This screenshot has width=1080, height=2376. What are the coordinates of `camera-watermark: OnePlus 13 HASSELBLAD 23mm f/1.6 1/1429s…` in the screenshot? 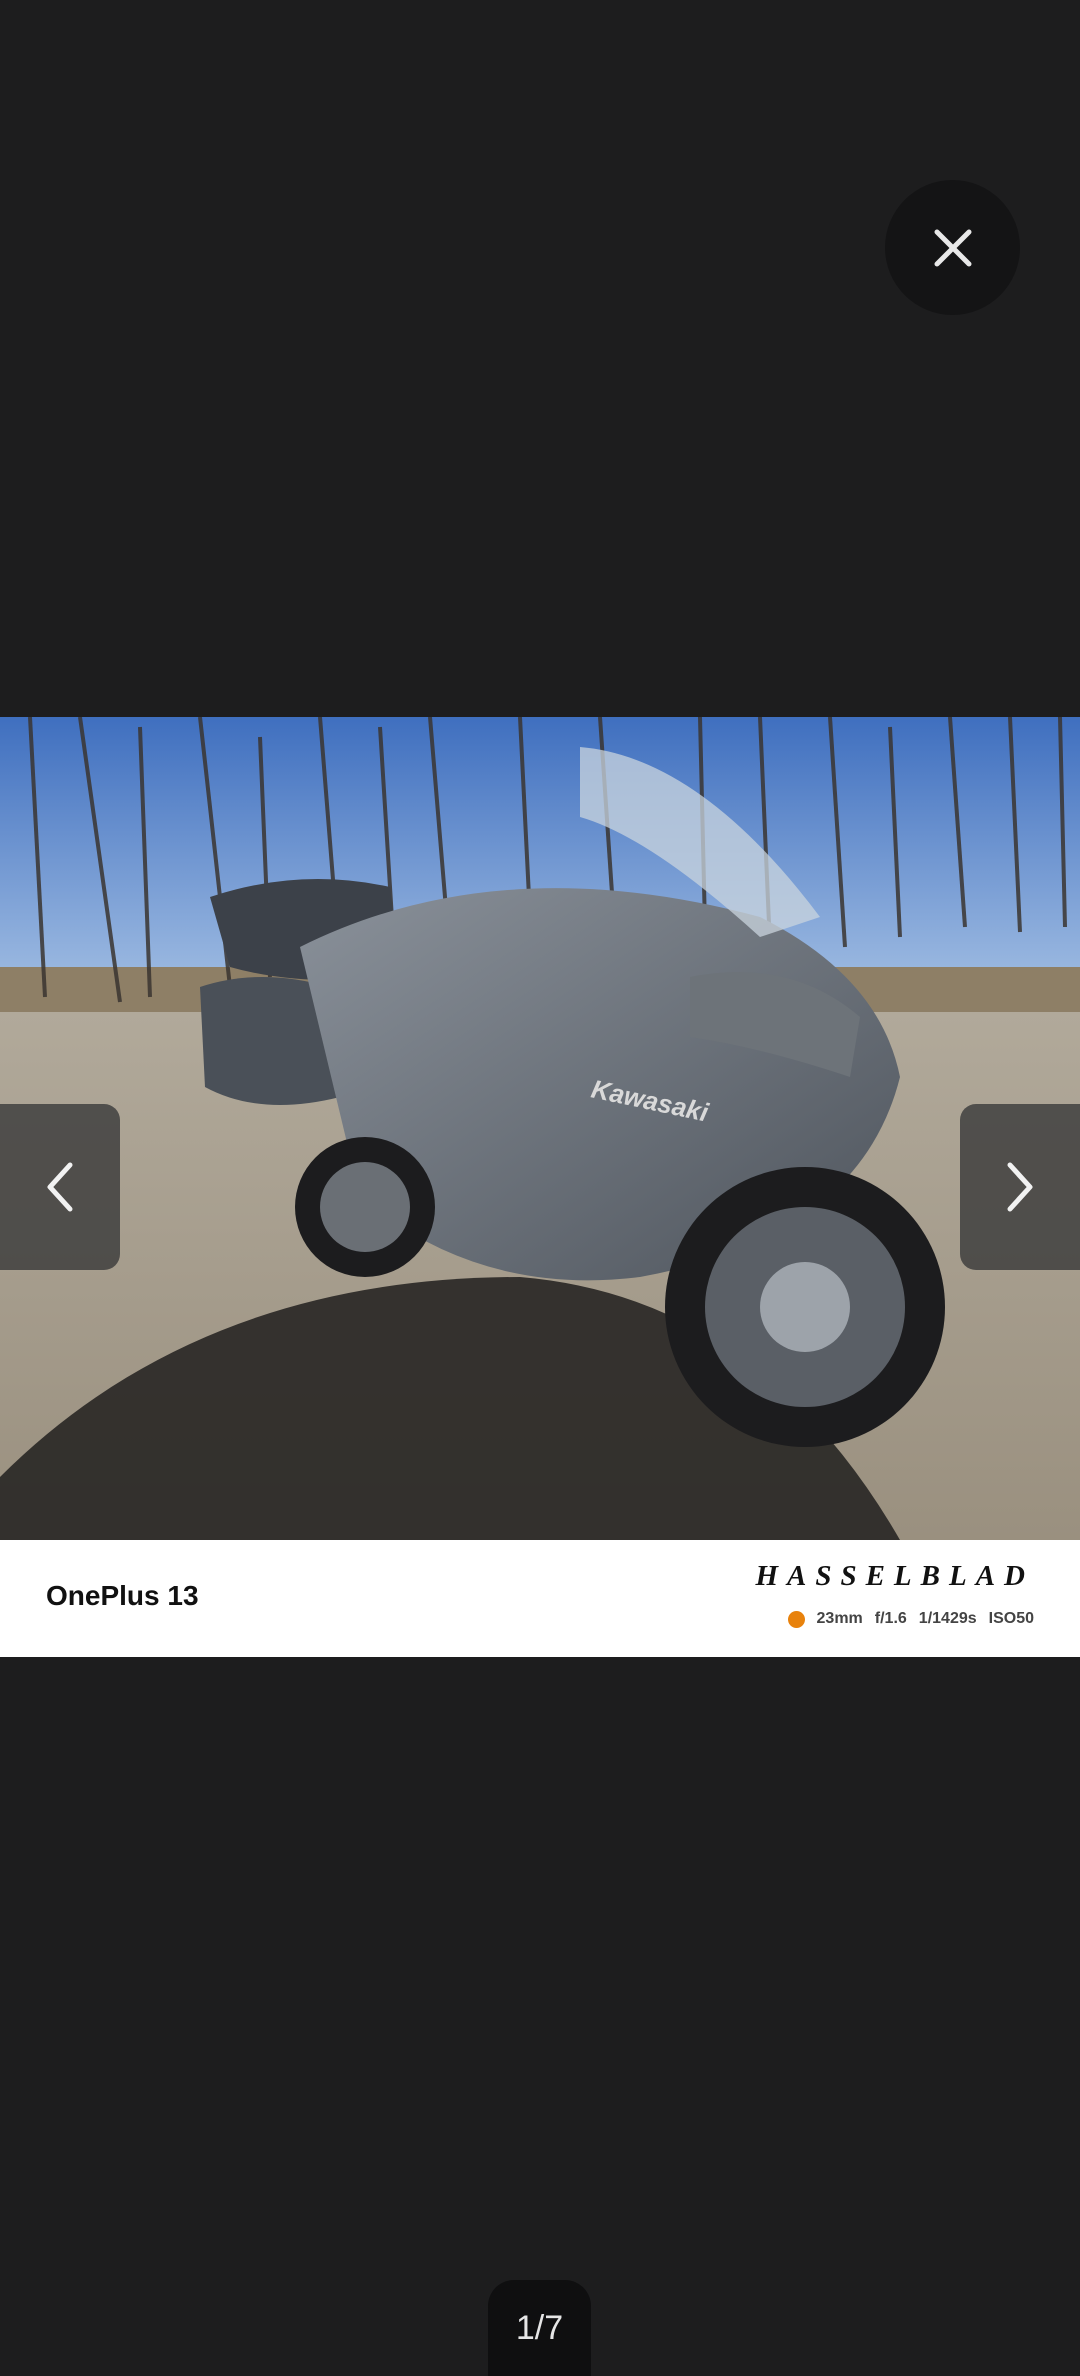 It's located at (540, 1598).